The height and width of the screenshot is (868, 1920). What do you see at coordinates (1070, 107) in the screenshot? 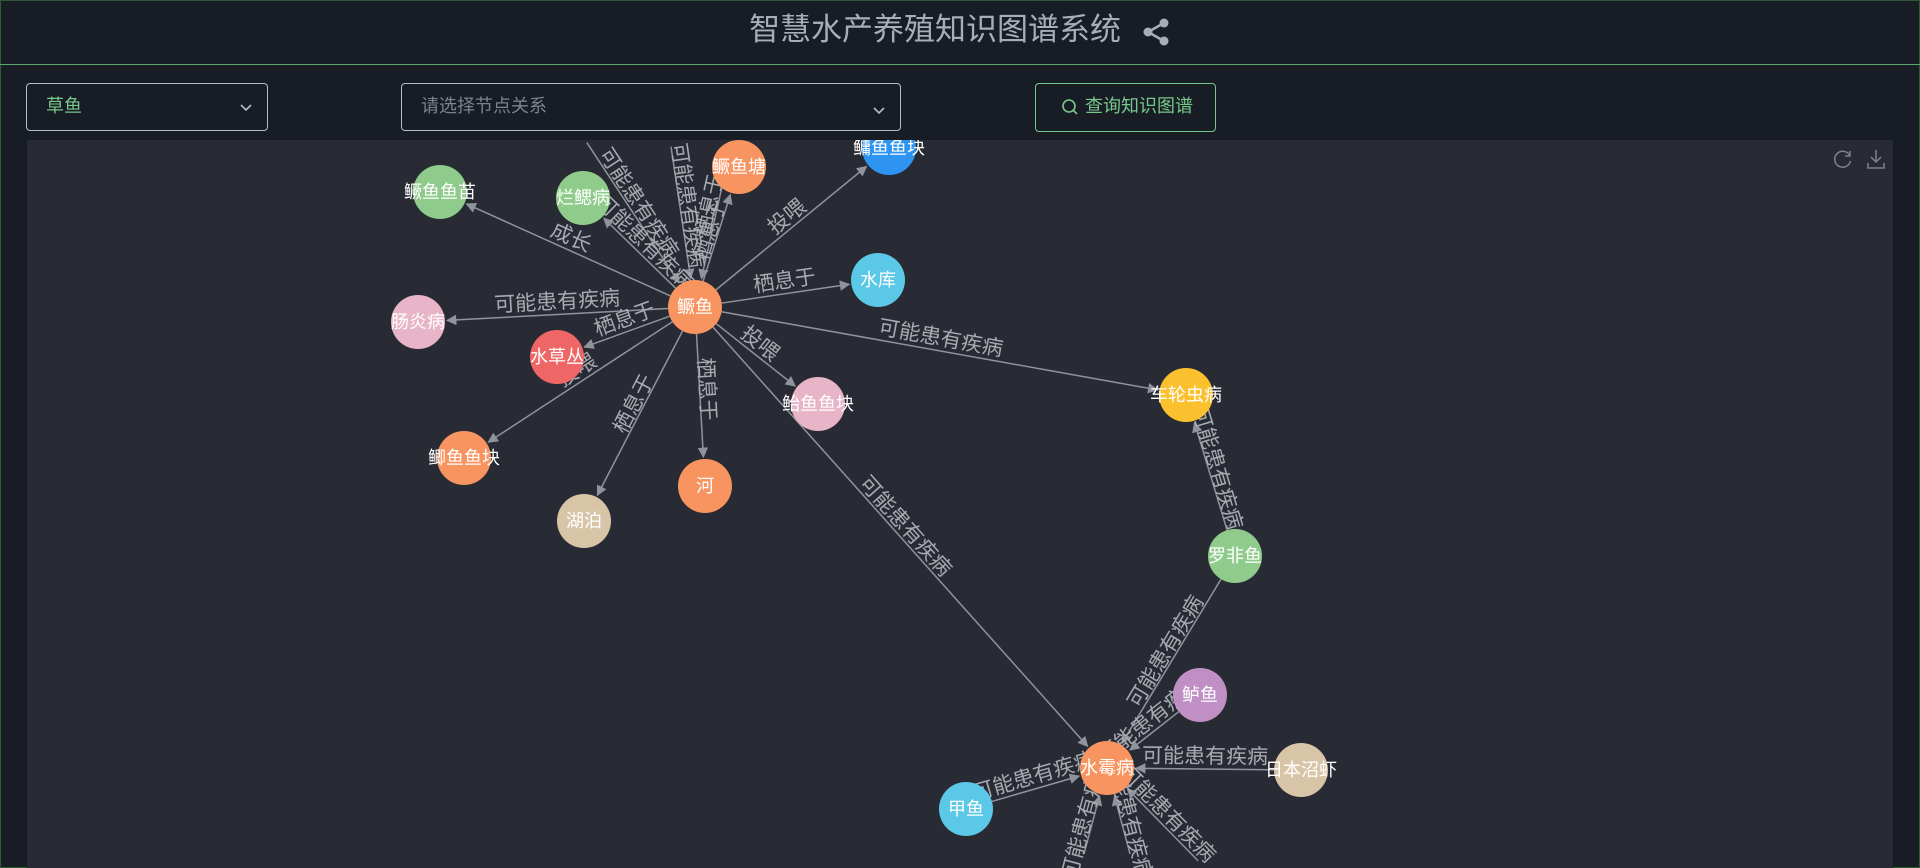
I see `search-icon` at bounding box center [1070, 107].